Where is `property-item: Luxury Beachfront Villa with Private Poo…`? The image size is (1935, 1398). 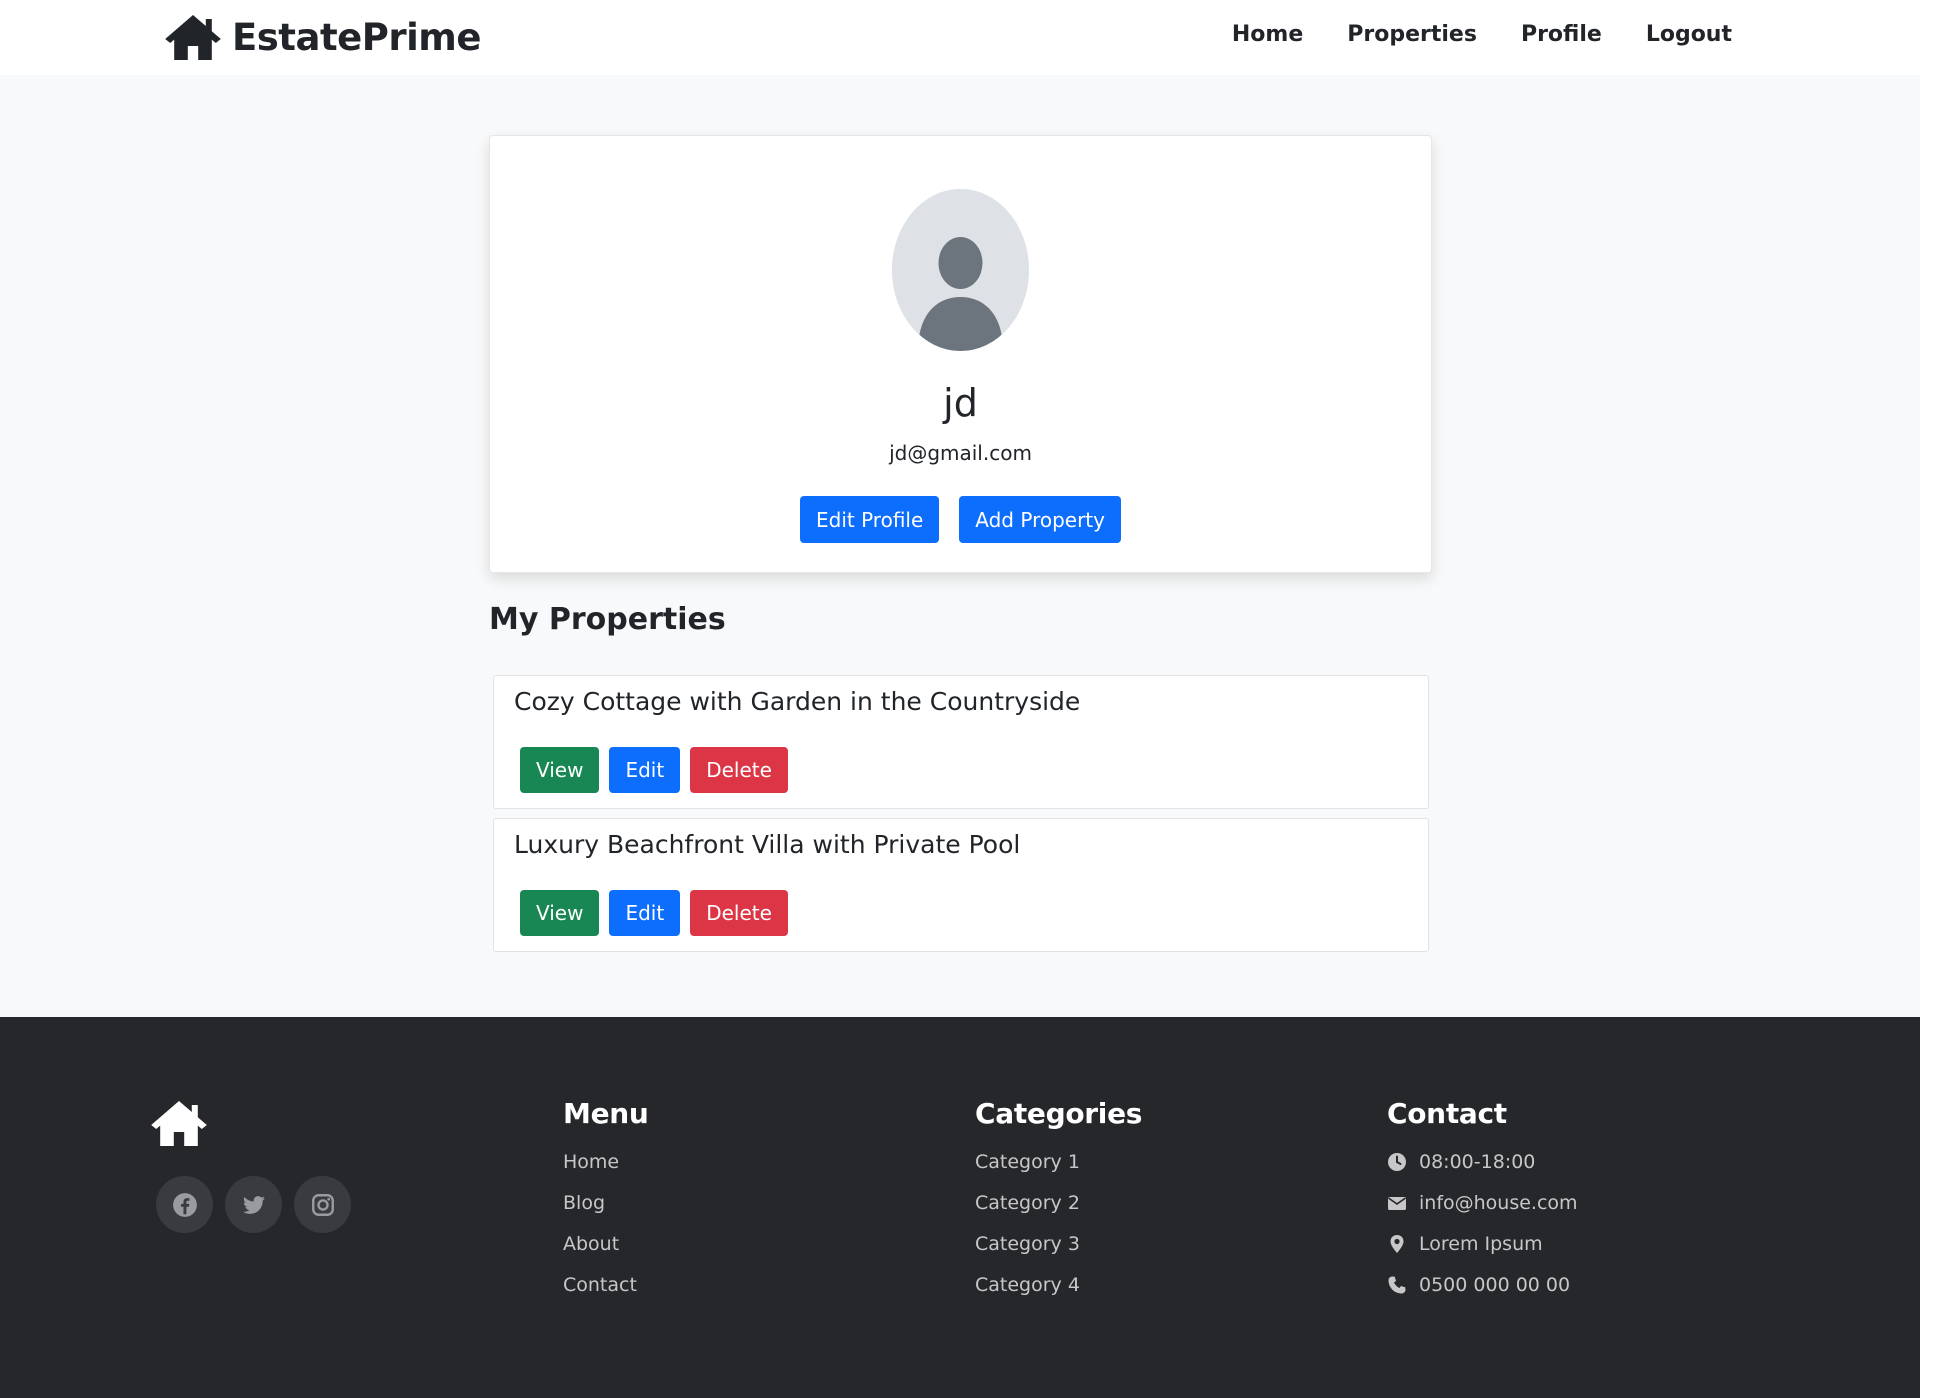 property-item: Luxury Beachfront Villa with Private Poo… is located at coordinates (961, 885).